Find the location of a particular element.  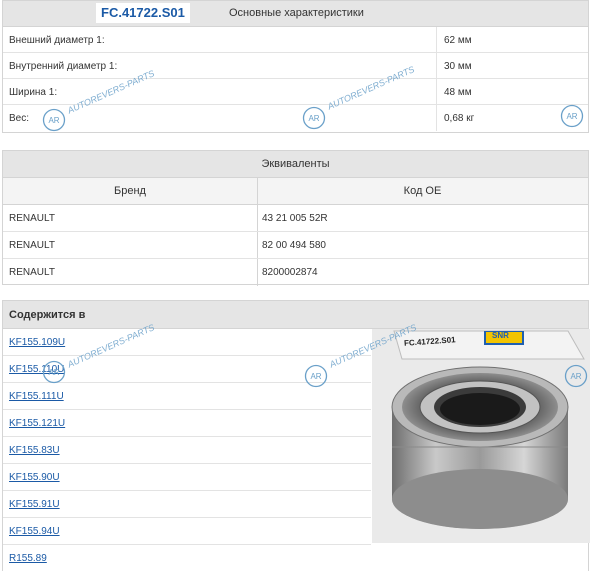

table-row: RENAULT 43 21 005 52R is located at coordinates (295, 218).